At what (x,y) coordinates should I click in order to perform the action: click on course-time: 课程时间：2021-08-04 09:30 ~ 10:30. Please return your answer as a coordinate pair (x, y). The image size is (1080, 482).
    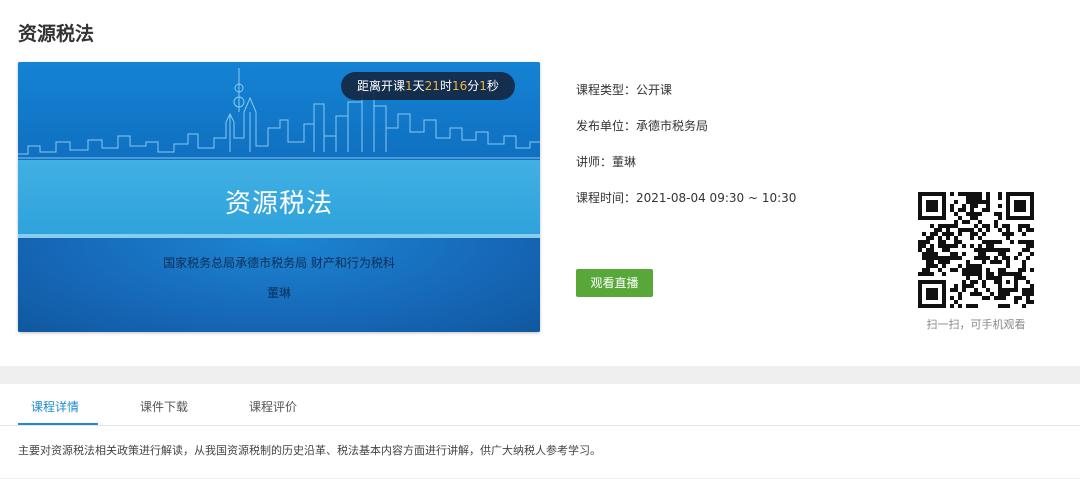
    Looking at the image, I should click on (686, 198).